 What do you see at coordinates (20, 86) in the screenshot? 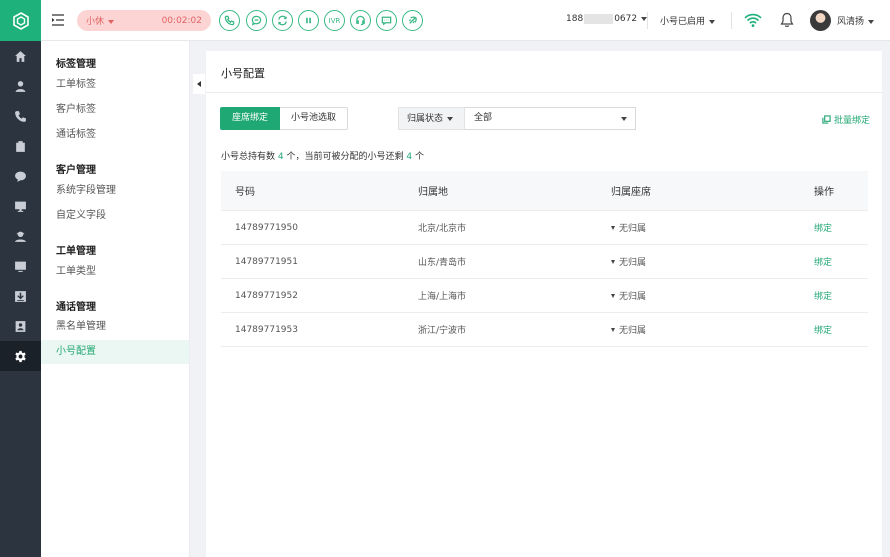
I see `user-icon` at bounding box center [20, 86].